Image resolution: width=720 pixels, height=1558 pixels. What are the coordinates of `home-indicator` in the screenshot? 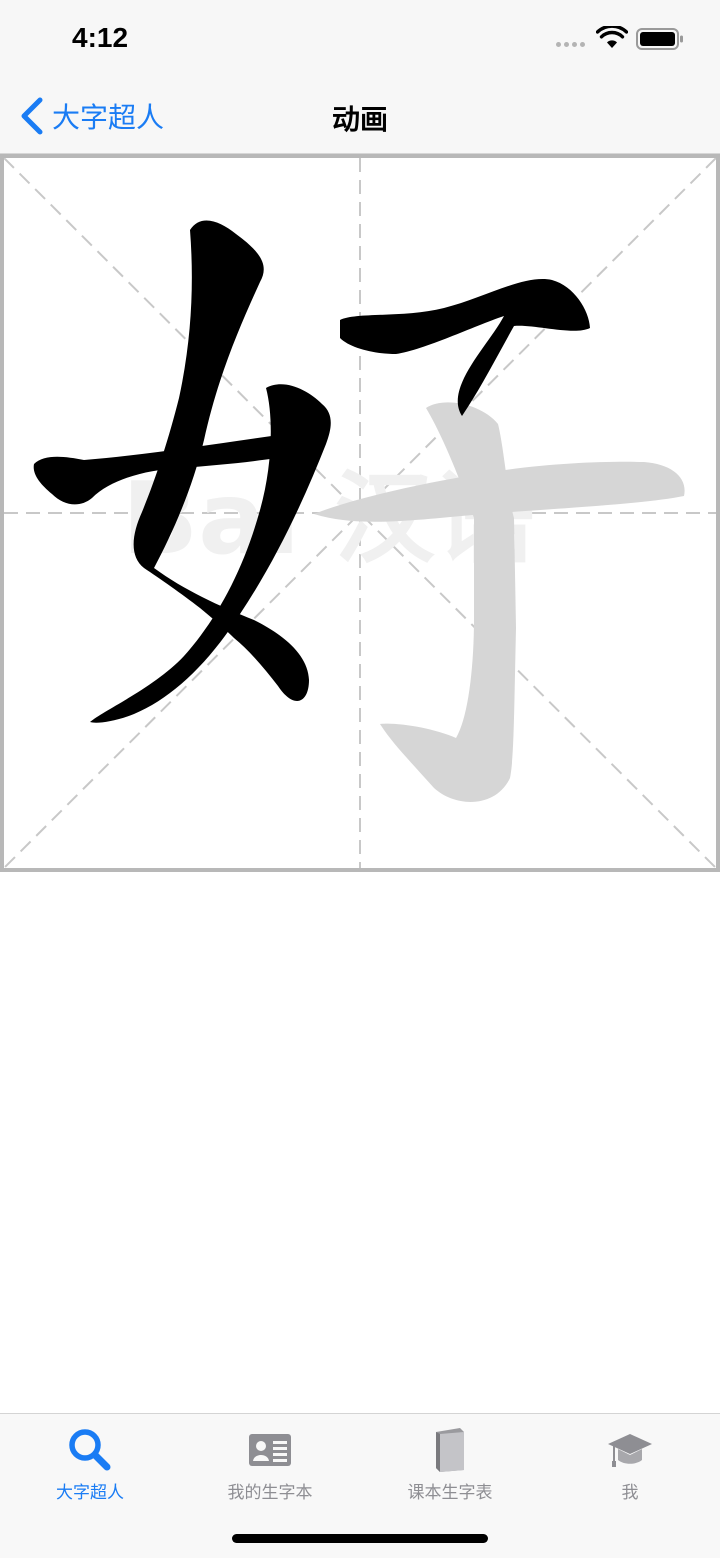 It's located at (360, 1538).